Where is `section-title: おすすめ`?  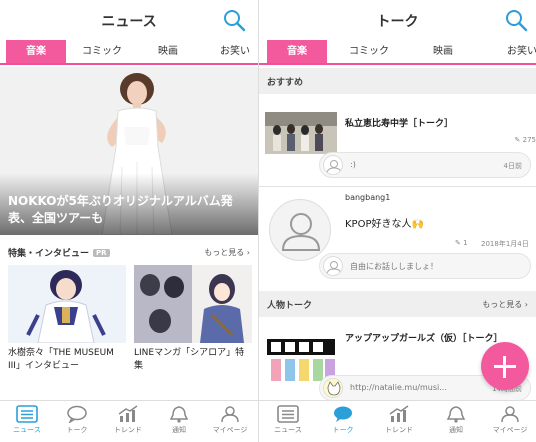 section-title: おすすめ is located at coordinates (285, 83).